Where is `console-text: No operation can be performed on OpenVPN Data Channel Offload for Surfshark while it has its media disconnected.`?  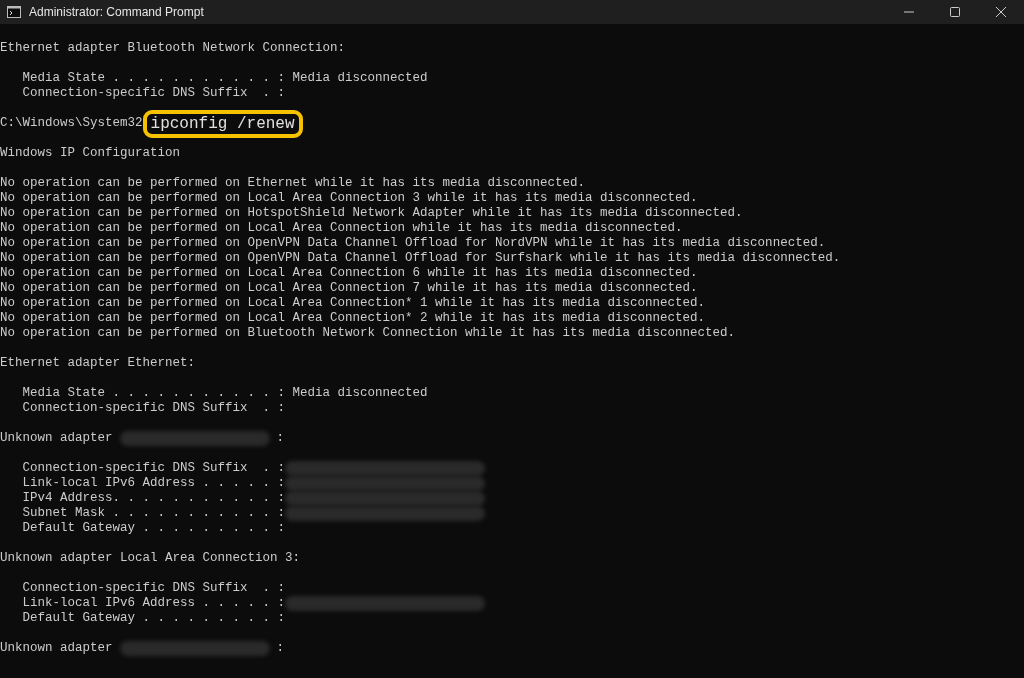 console-text: No operation can be performed on OpenVPN Data Channel Offload for Surfshark while it has its media disconnected. is located at coordinates (420, 258).